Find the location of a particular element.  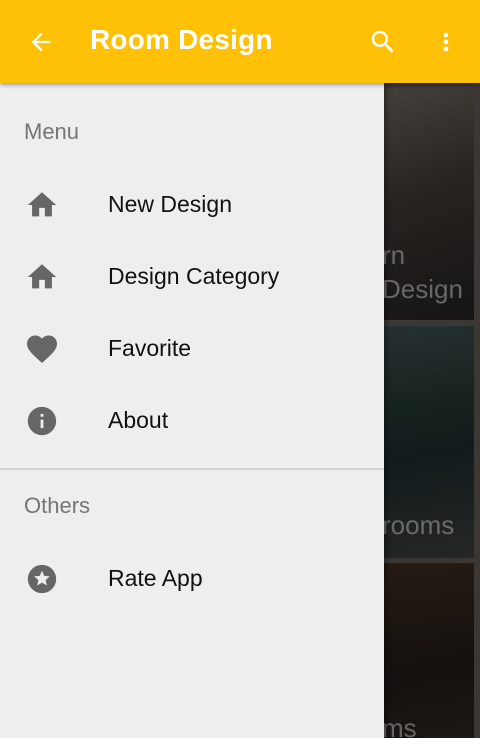

arrow-back-icon is located at coordinates (41, 42).